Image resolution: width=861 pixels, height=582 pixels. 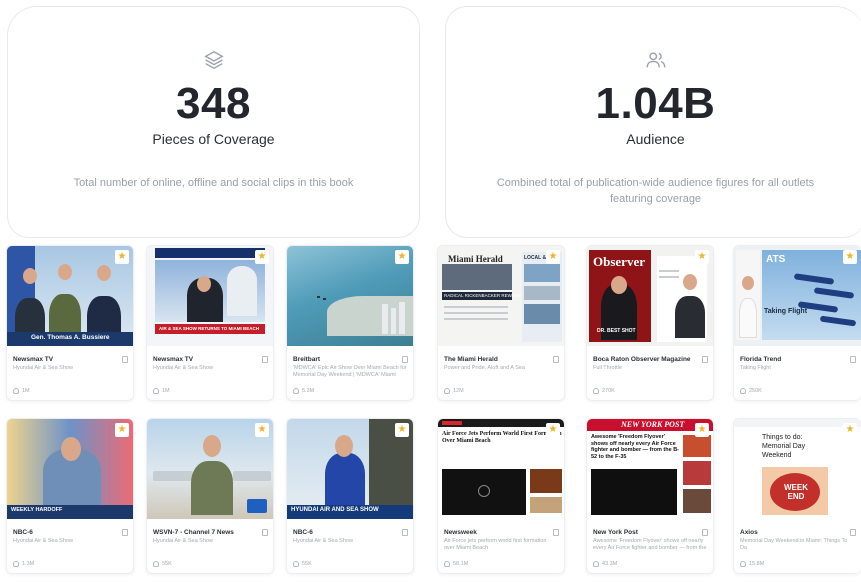 What do you see at coordinates (213, 139) in the screenshot?
I see `coverage-label: Pieces of Coverage` at bounding box center [213, 139].